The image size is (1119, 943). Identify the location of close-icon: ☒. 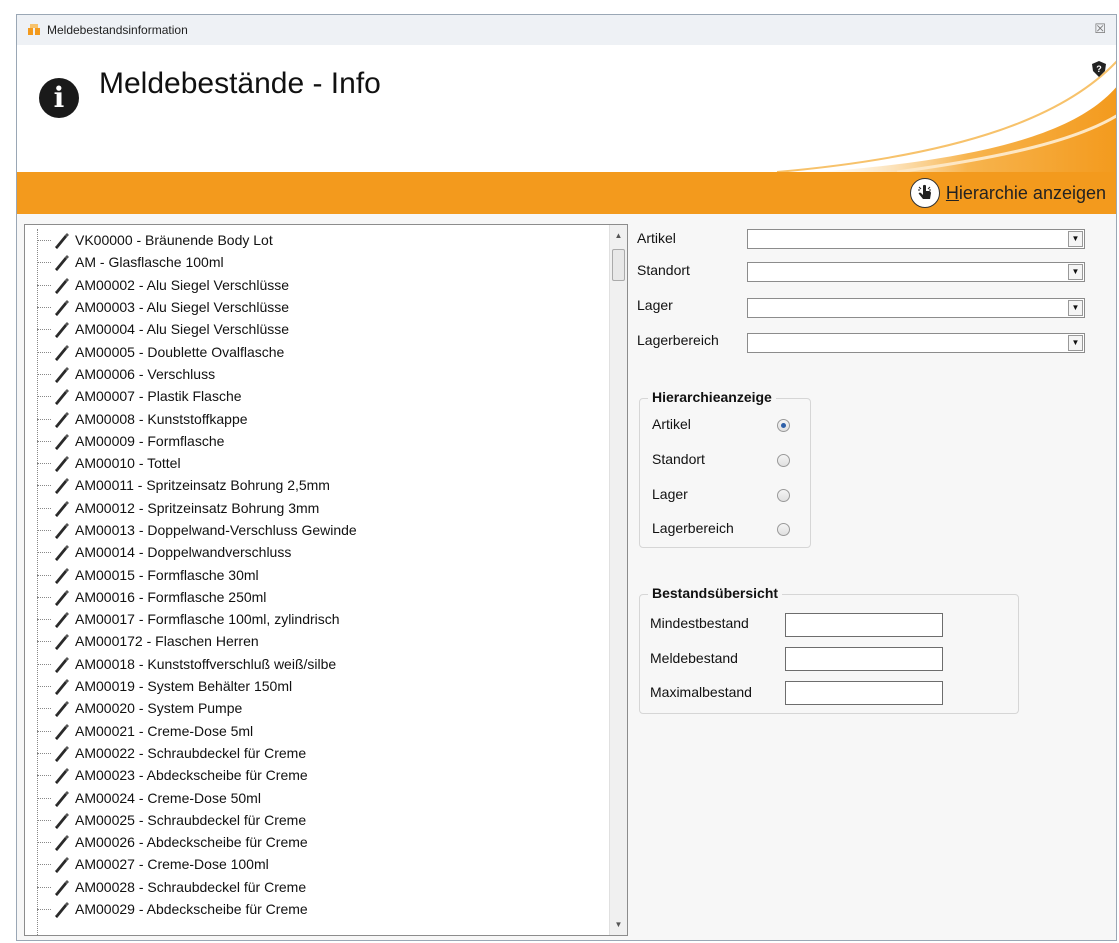
(1100, 29).